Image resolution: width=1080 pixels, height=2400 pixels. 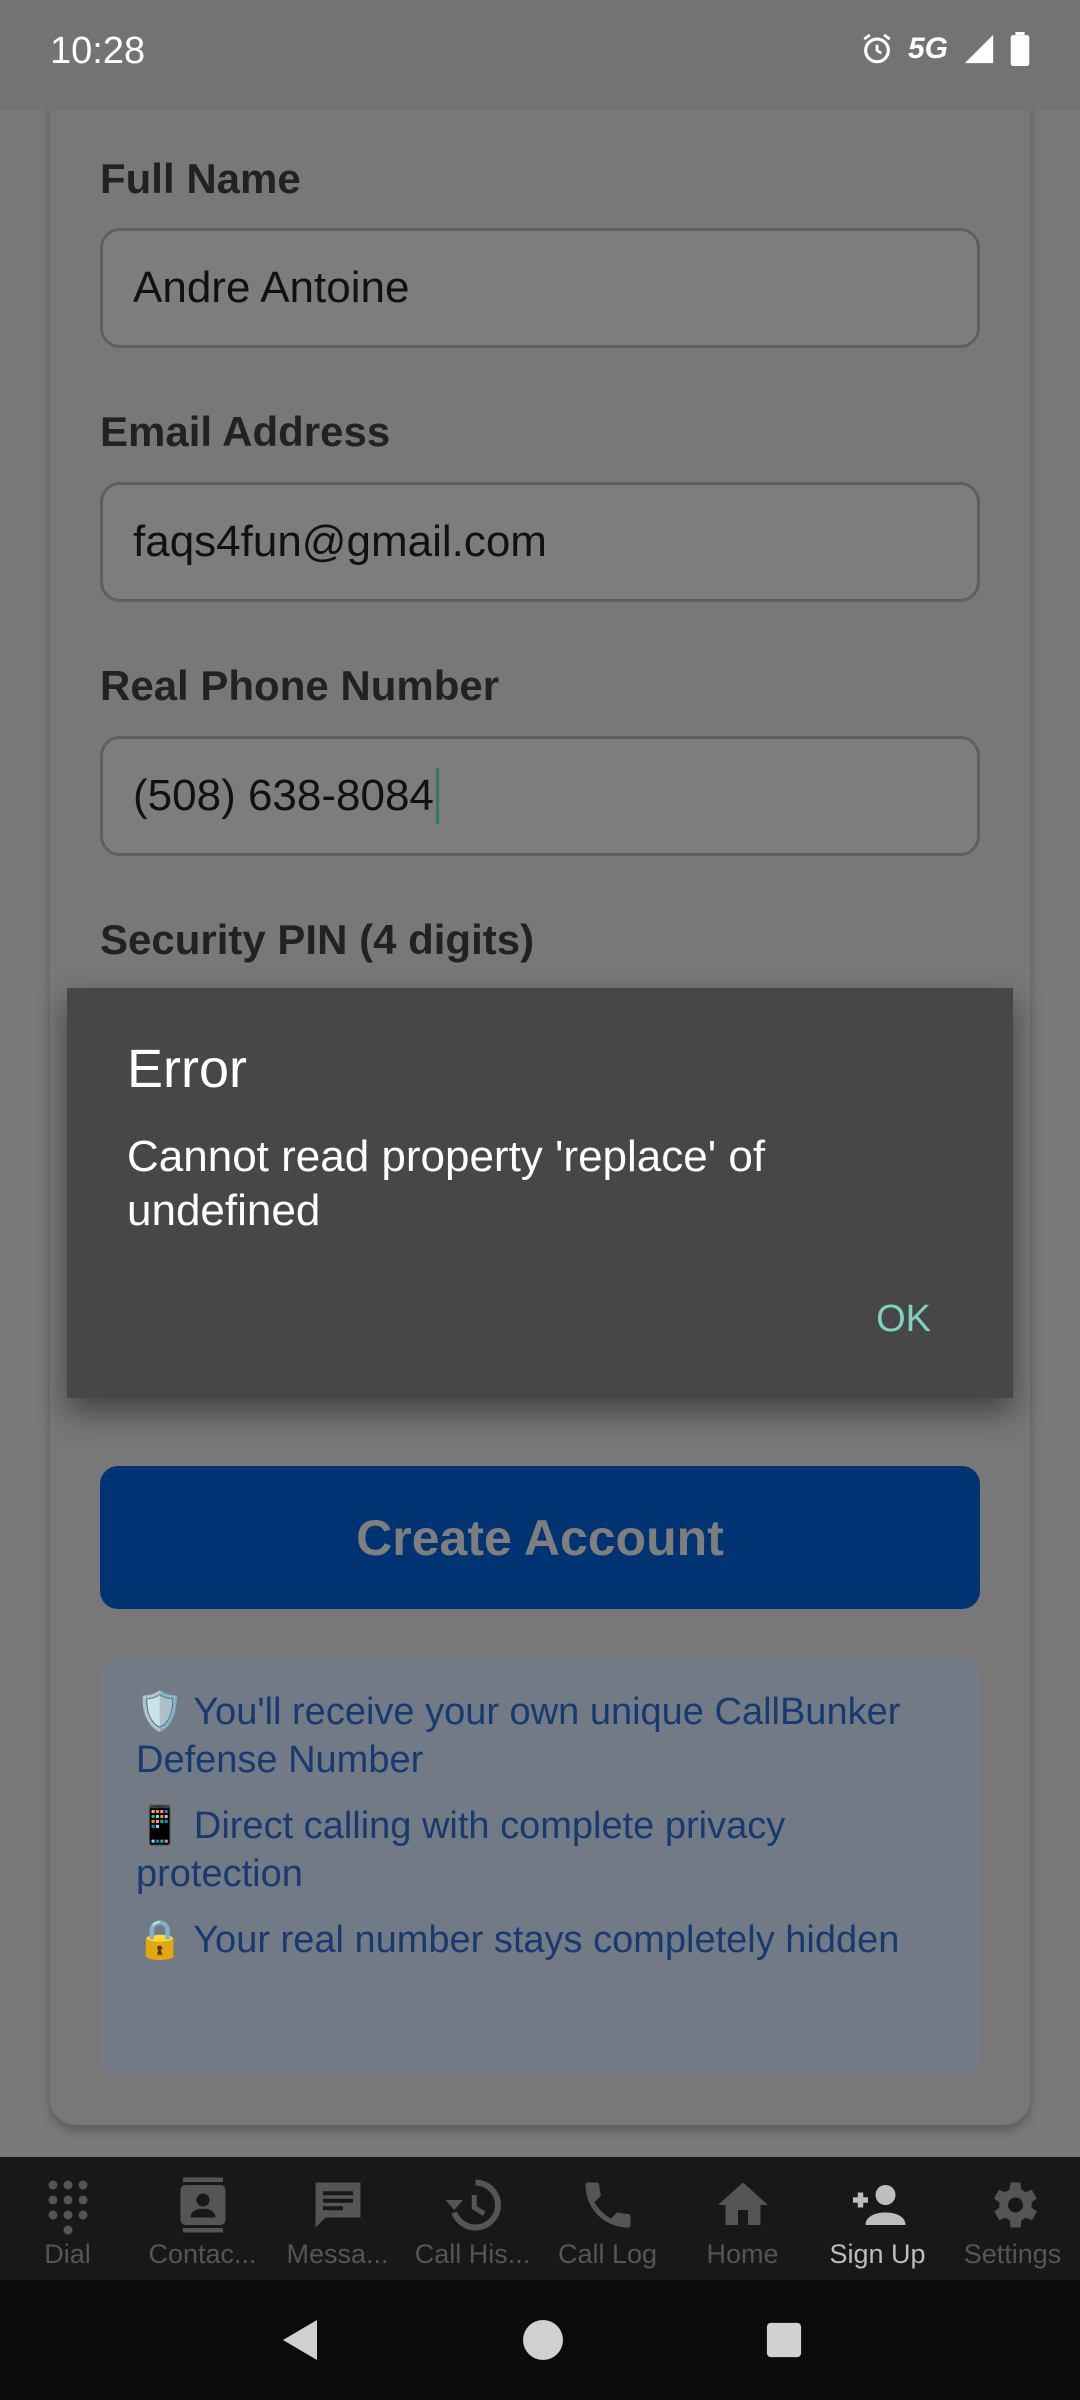 I want to click on system-nav-bar, so click(x=540, y=2340).